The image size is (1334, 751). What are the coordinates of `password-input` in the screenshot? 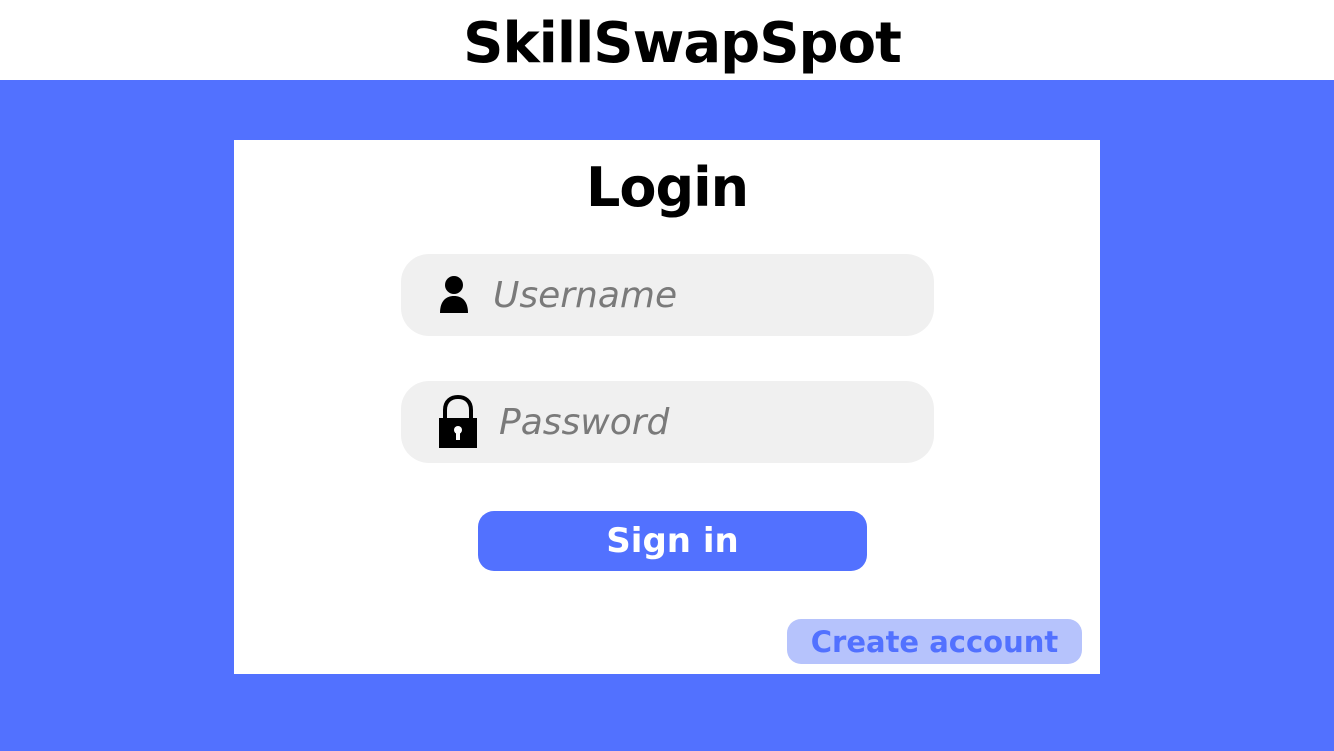 It's located at (709, 422).